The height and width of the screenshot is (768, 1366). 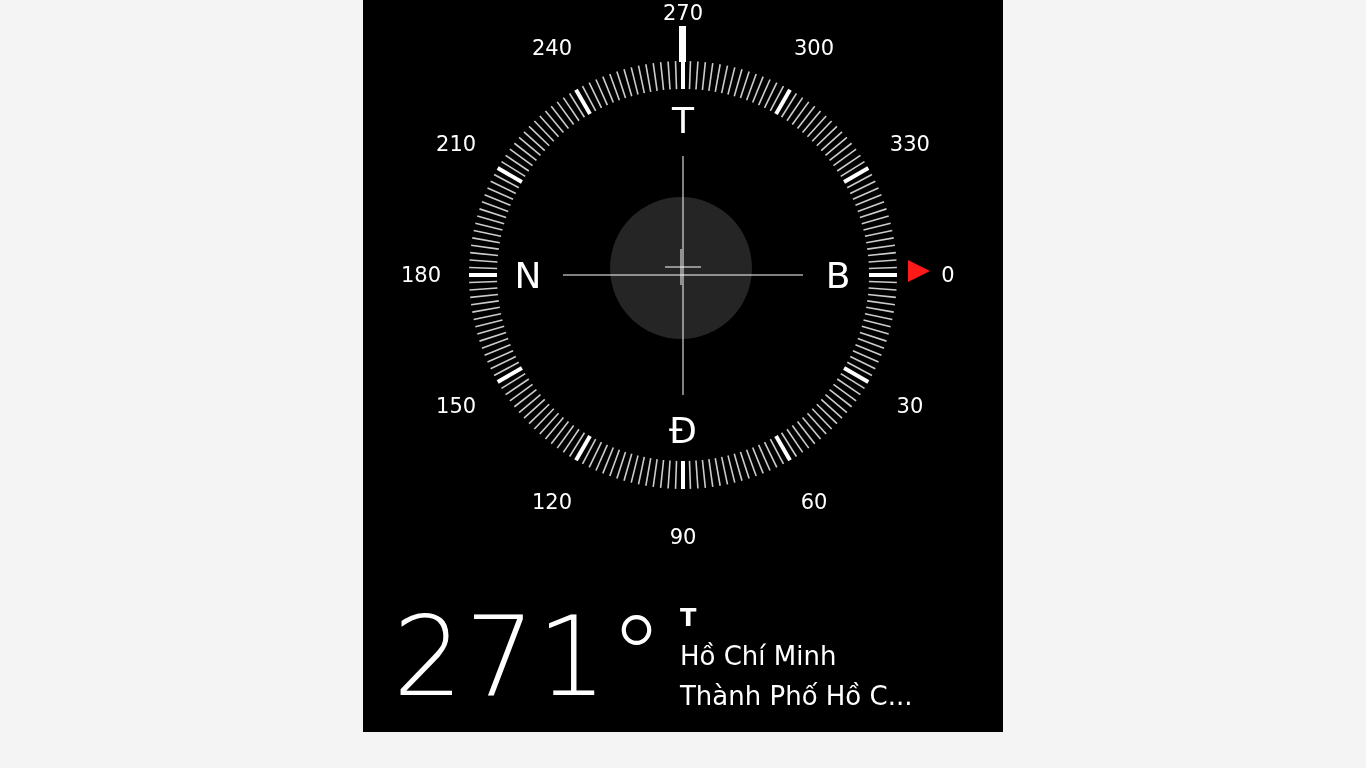 I want to click on degree-label: 240, so click(x=552, y=48).